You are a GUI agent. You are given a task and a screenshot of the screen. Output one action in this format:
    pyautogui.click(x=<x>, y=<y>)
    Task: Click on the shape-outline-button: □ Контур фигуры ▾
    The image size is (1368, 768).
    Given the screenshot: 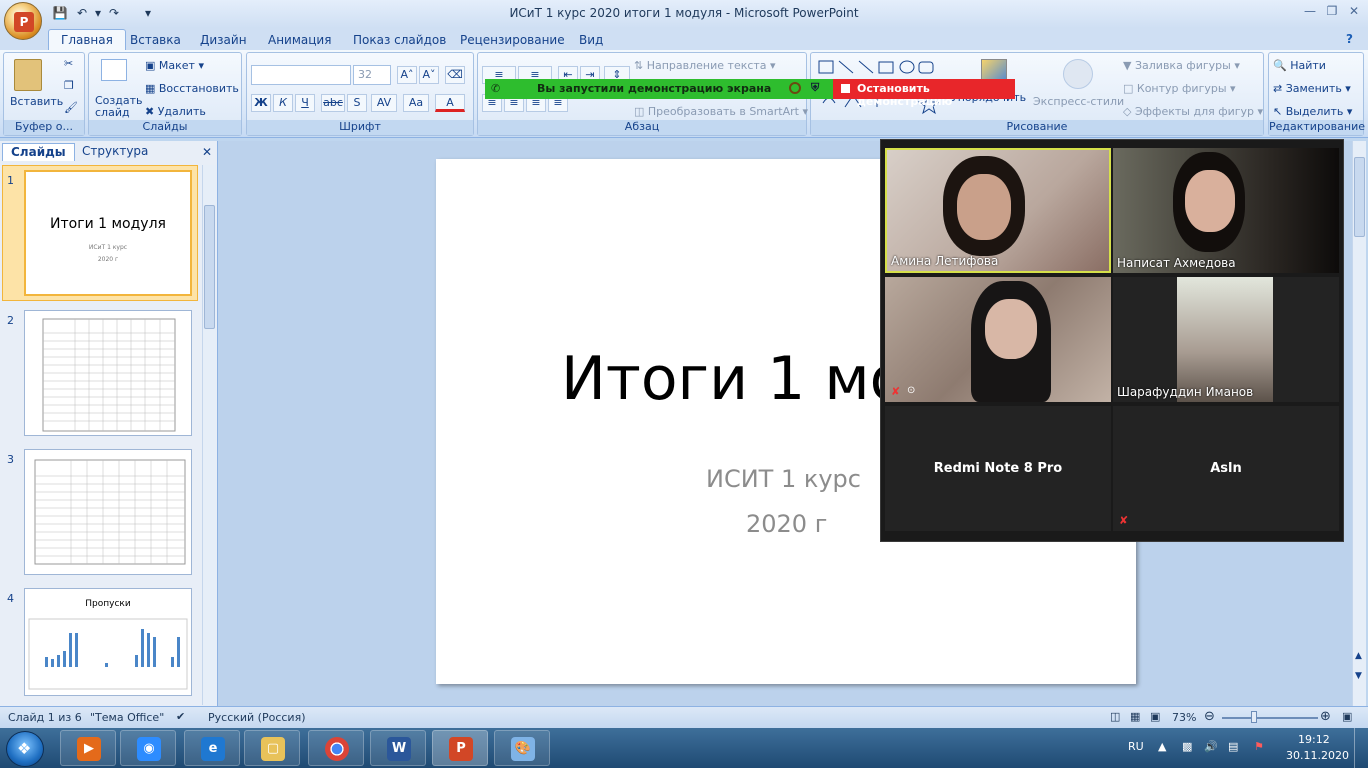 What is the action you would take?
    pyautogui.click(x=1179, y=88)
    